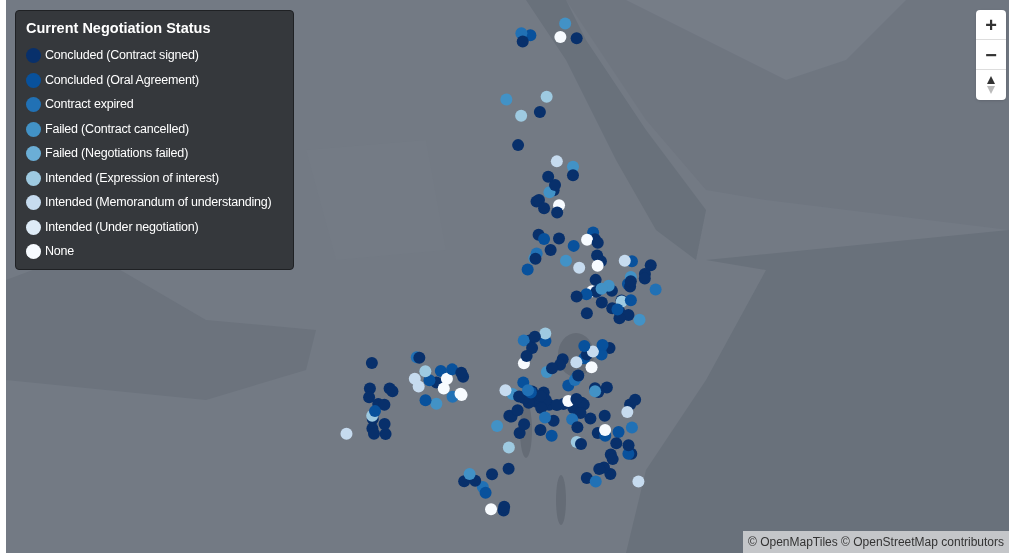 This screenshot has height=558, width=1009. What do you see at coordinates (60, 252) in the screenshot?
I see `legend-label: None` at bounding box center [60, 252].